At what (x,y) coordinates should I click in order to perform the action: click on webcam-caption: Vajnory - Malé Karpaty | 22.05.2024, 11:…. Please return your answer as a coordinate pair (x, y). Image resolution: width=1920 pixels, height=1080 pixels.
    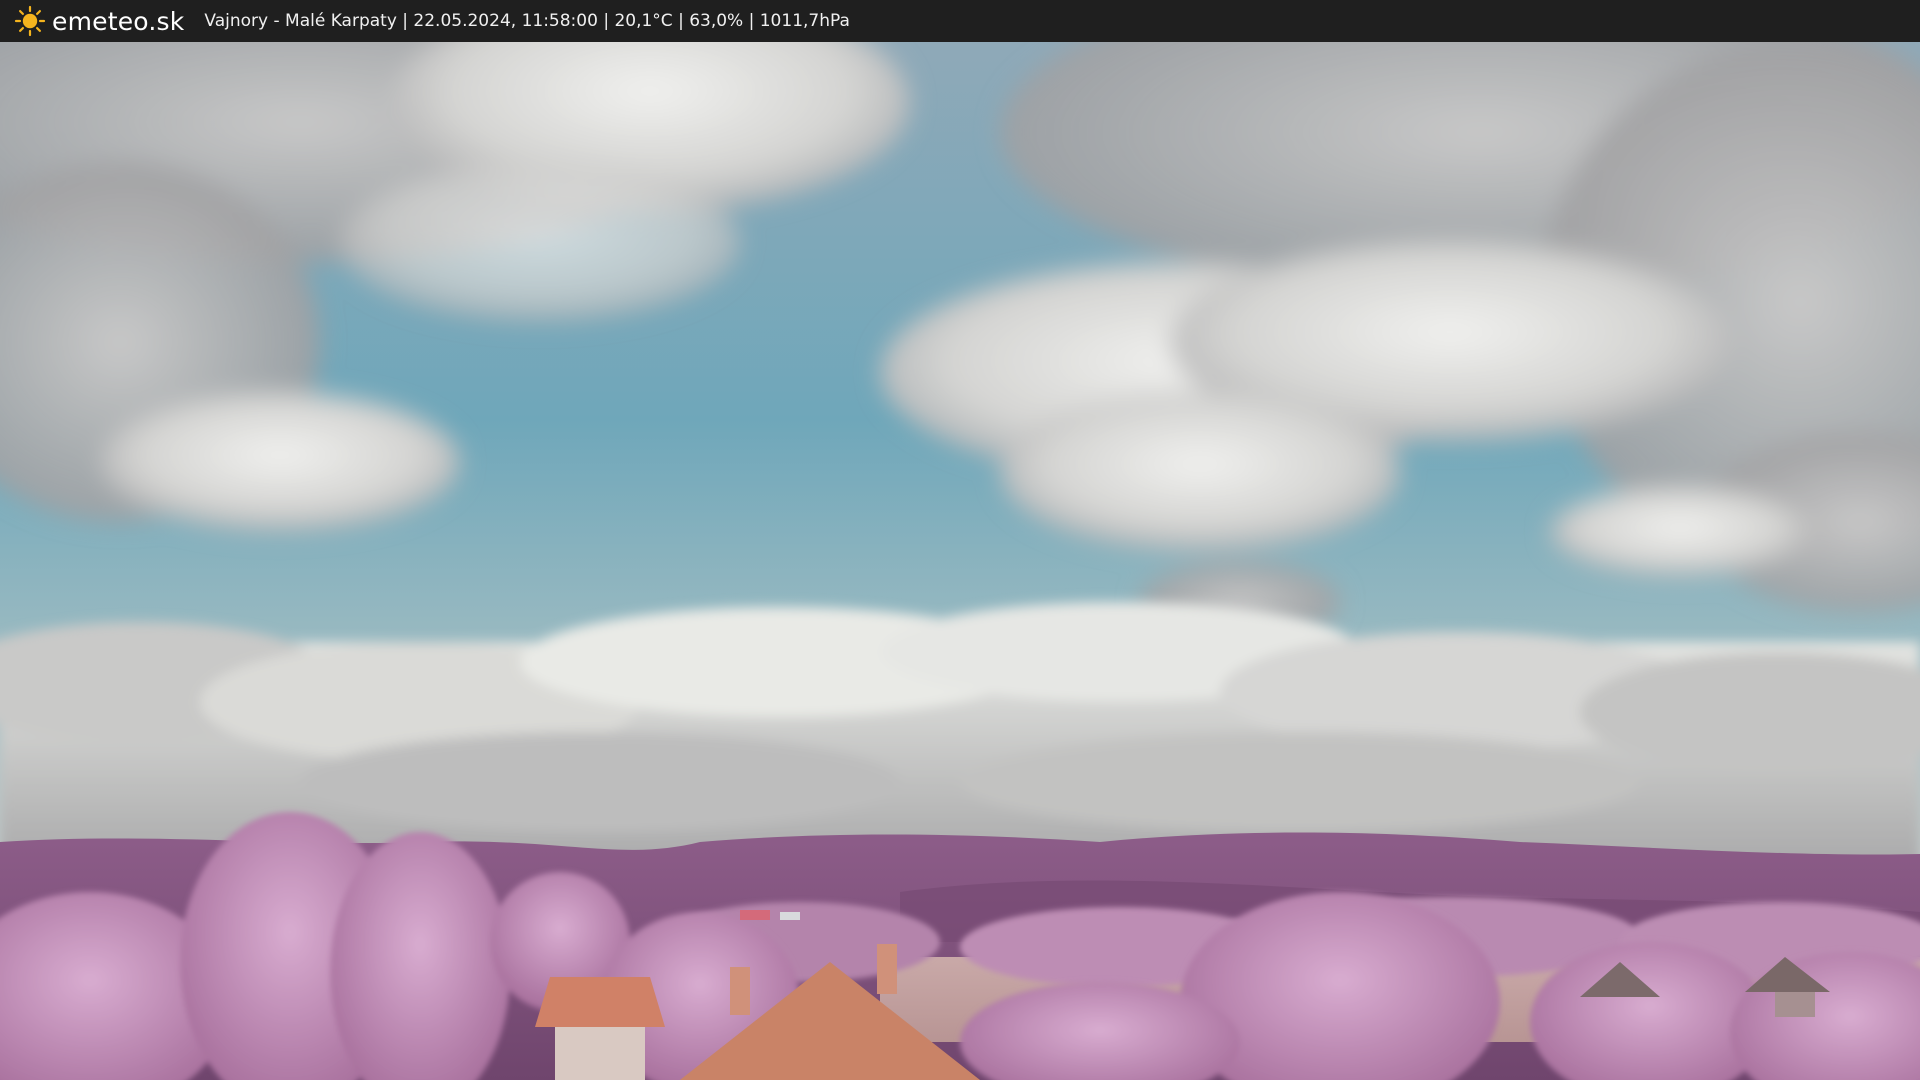
    Looking at the image, I should click on (527, 21).